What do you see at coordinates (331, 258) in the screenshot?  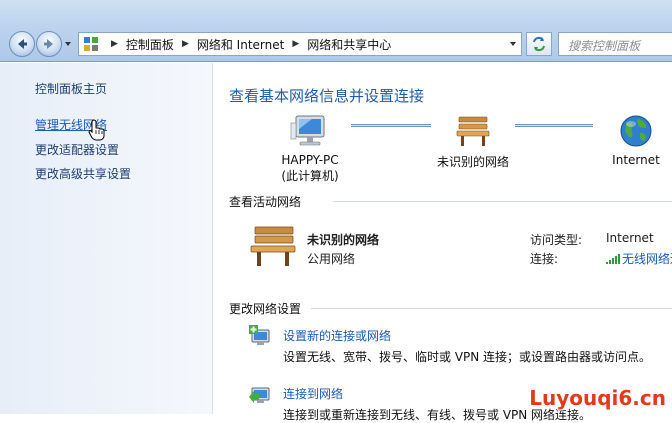 I see `network-category-link: 公用网络` at bounding box center [331, 258].